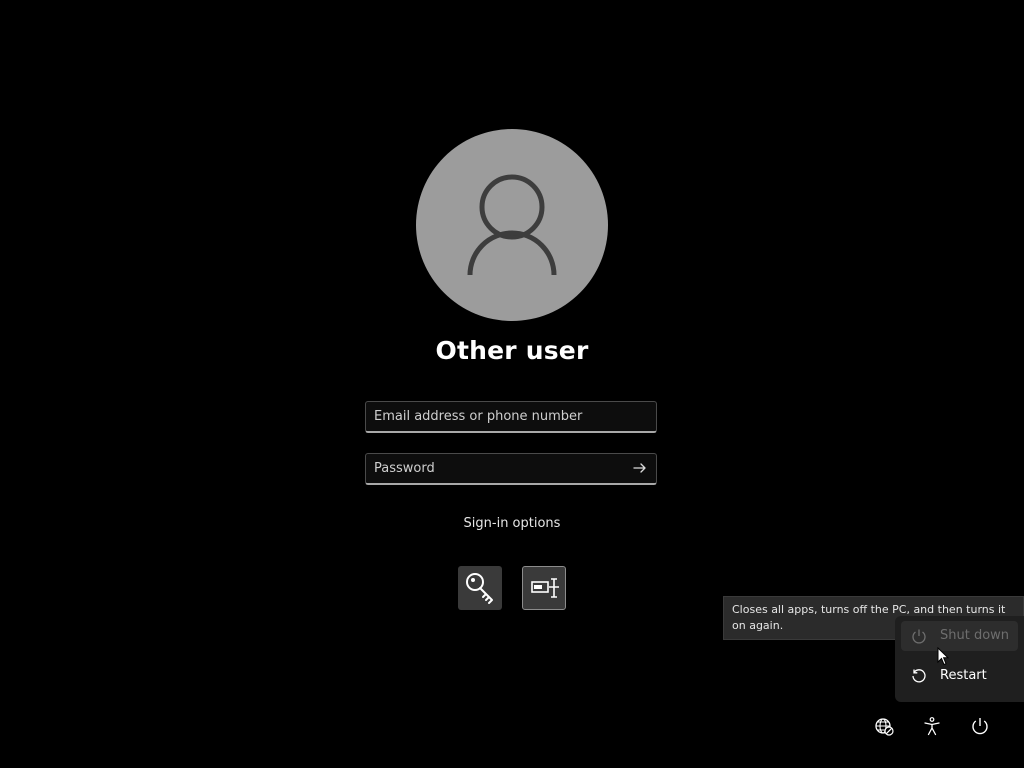 This screenshot has height=768, width=1024. Describe the element at coordinates (512, 350) in the screenshot. I see `user-name: Other user` at that location.